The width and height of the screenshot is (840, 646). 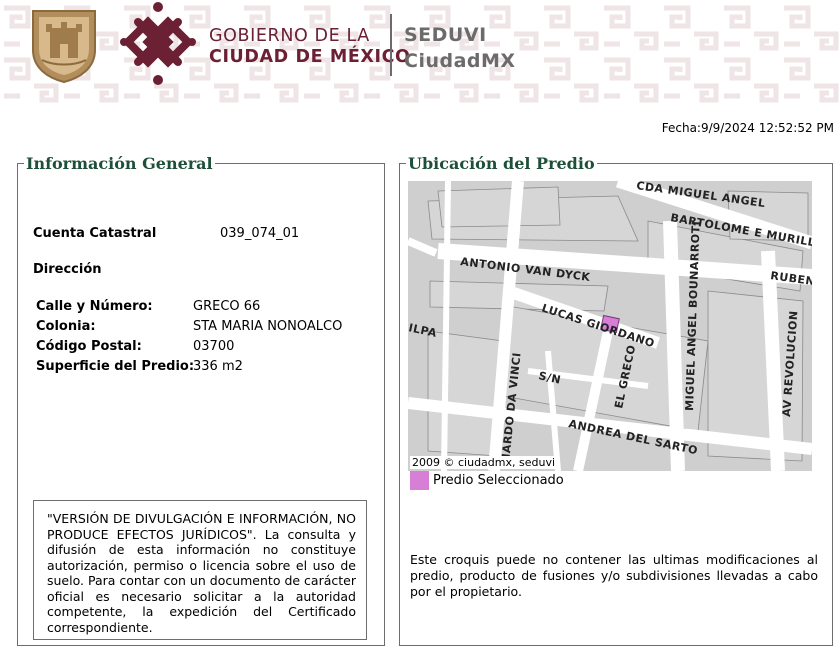 I want to click on ubicacion-predio-legend: Ubicación del Predio, so click(x=501, y=163).